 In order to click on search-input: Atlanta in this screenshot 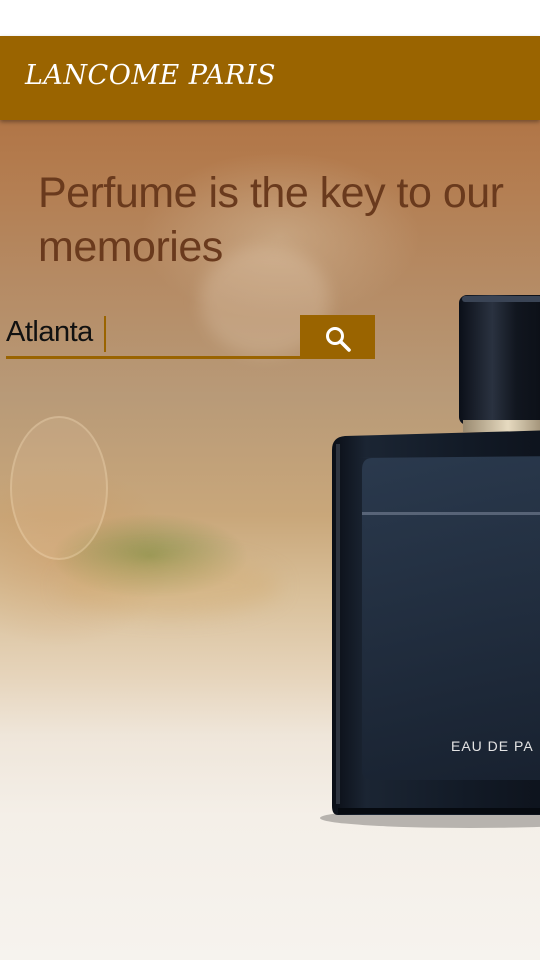, I will do `click(153, 335)`.